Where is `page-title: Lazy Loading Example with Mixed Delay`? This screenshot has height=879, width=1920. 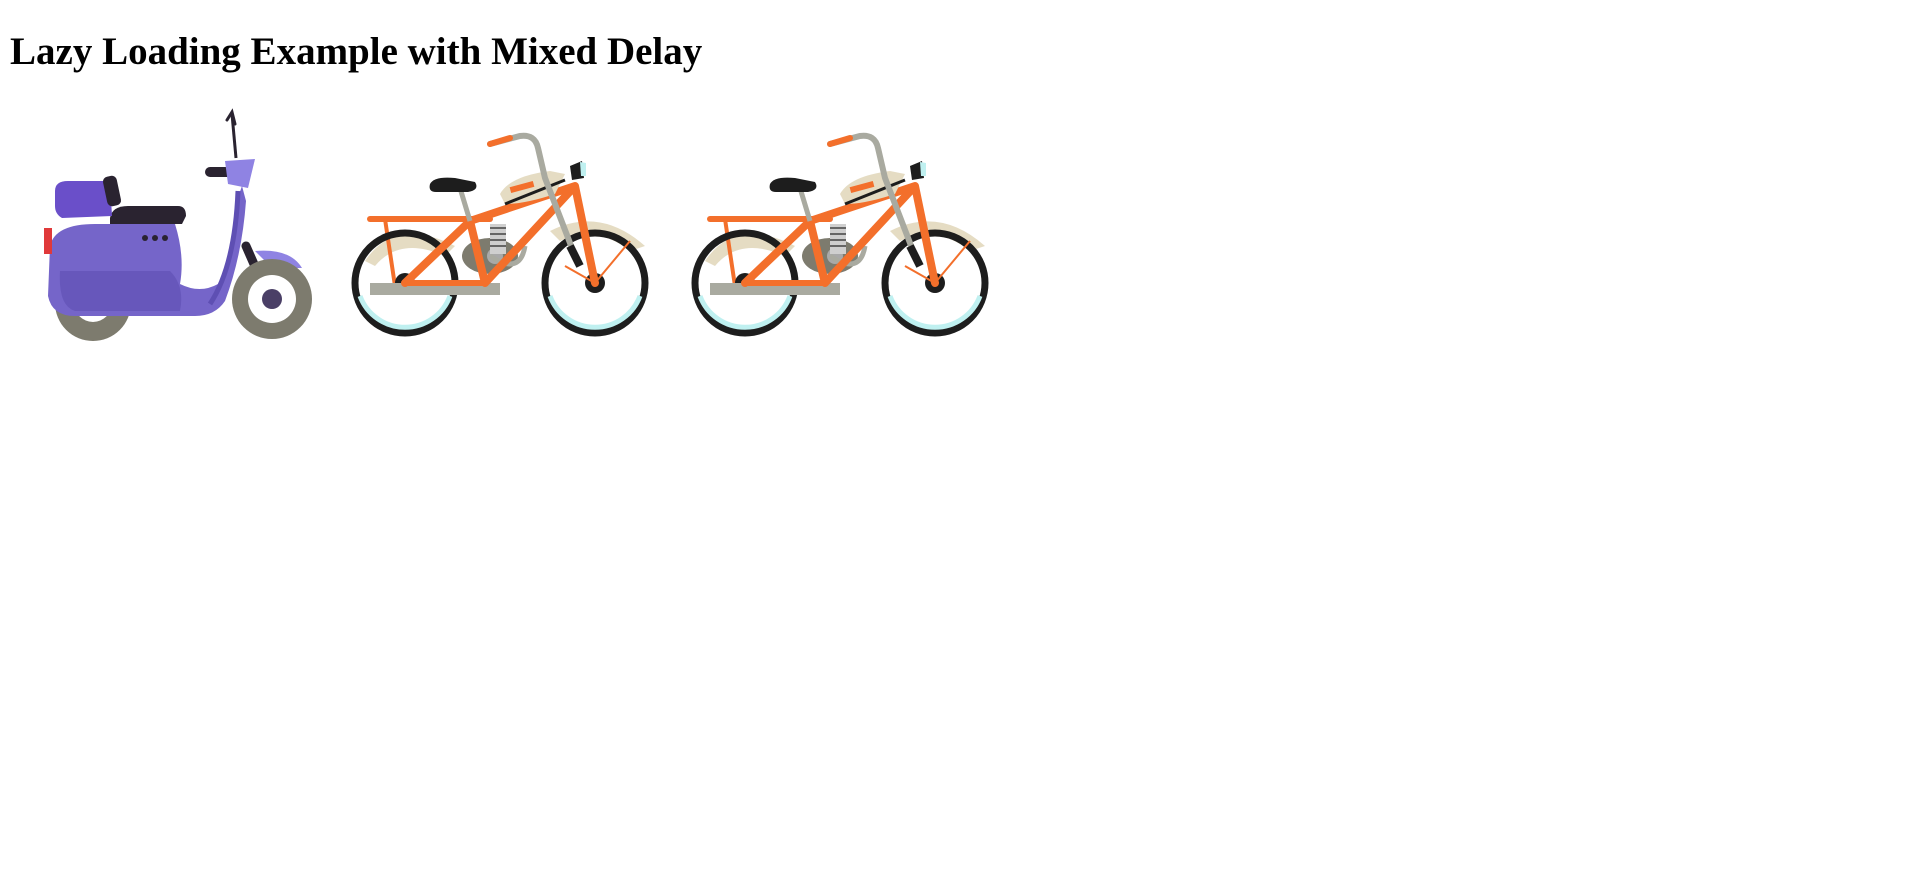 page-title: Lazy Loading Example with Mixed Delay is located at coordinates (356, 51).